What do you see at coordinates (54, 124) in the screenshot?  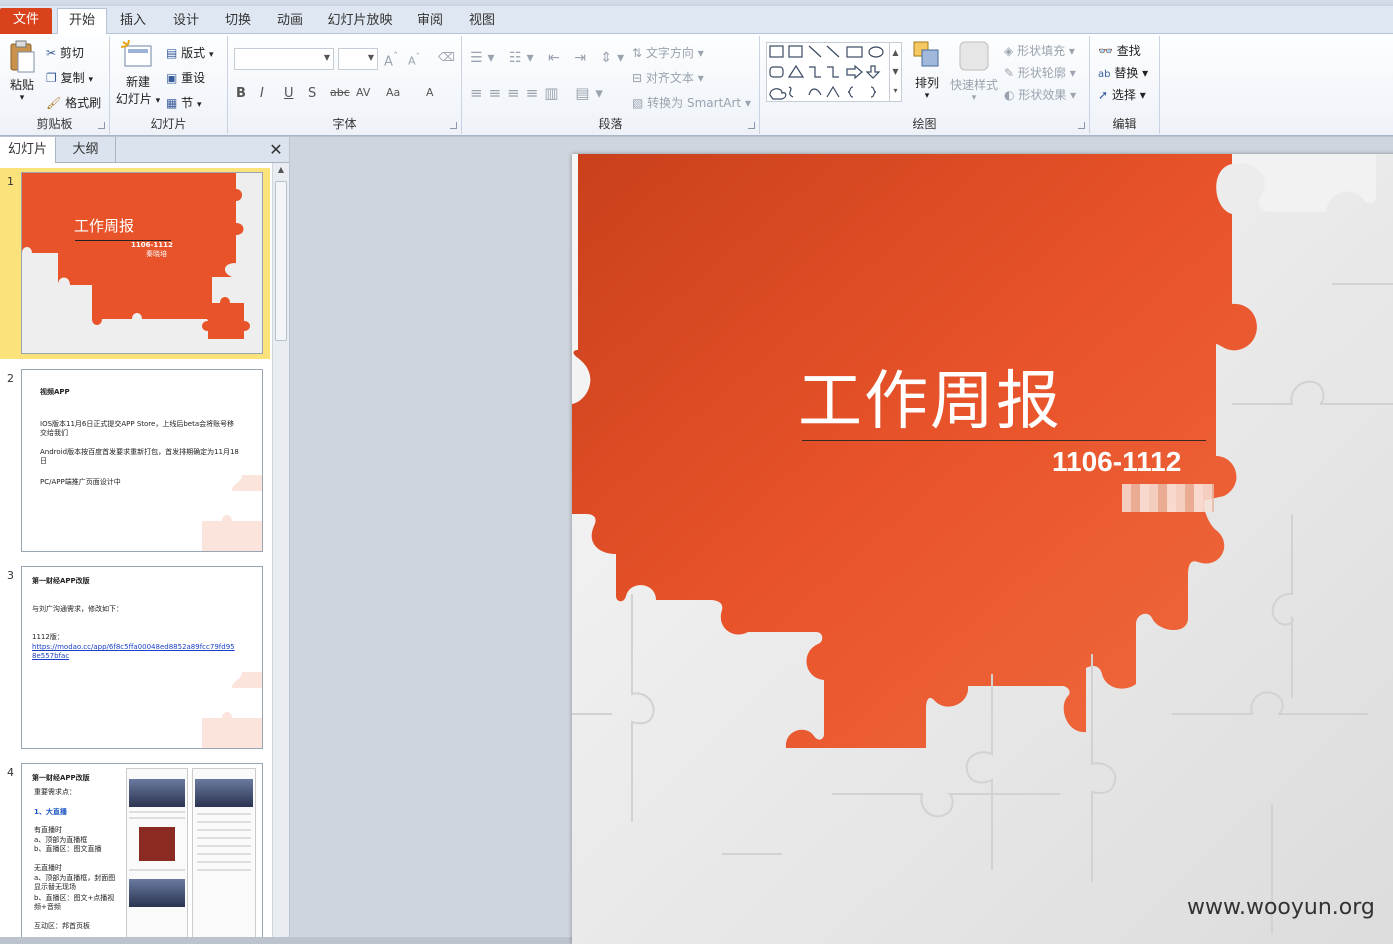 I see `clipboard-group-label: 剪贴板` at bounding box center [54, 124].